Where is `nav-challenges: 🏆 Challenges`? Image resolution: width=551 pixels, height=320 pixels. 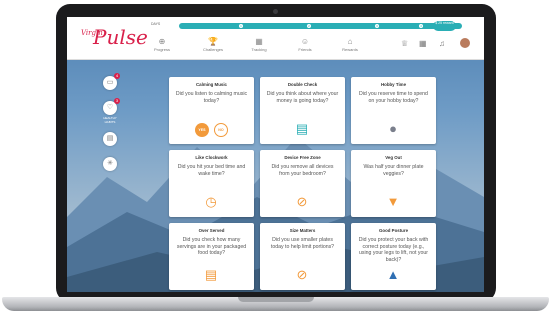 nav-challenges: 🏆 Challenges is located at coordinates (213, 45).